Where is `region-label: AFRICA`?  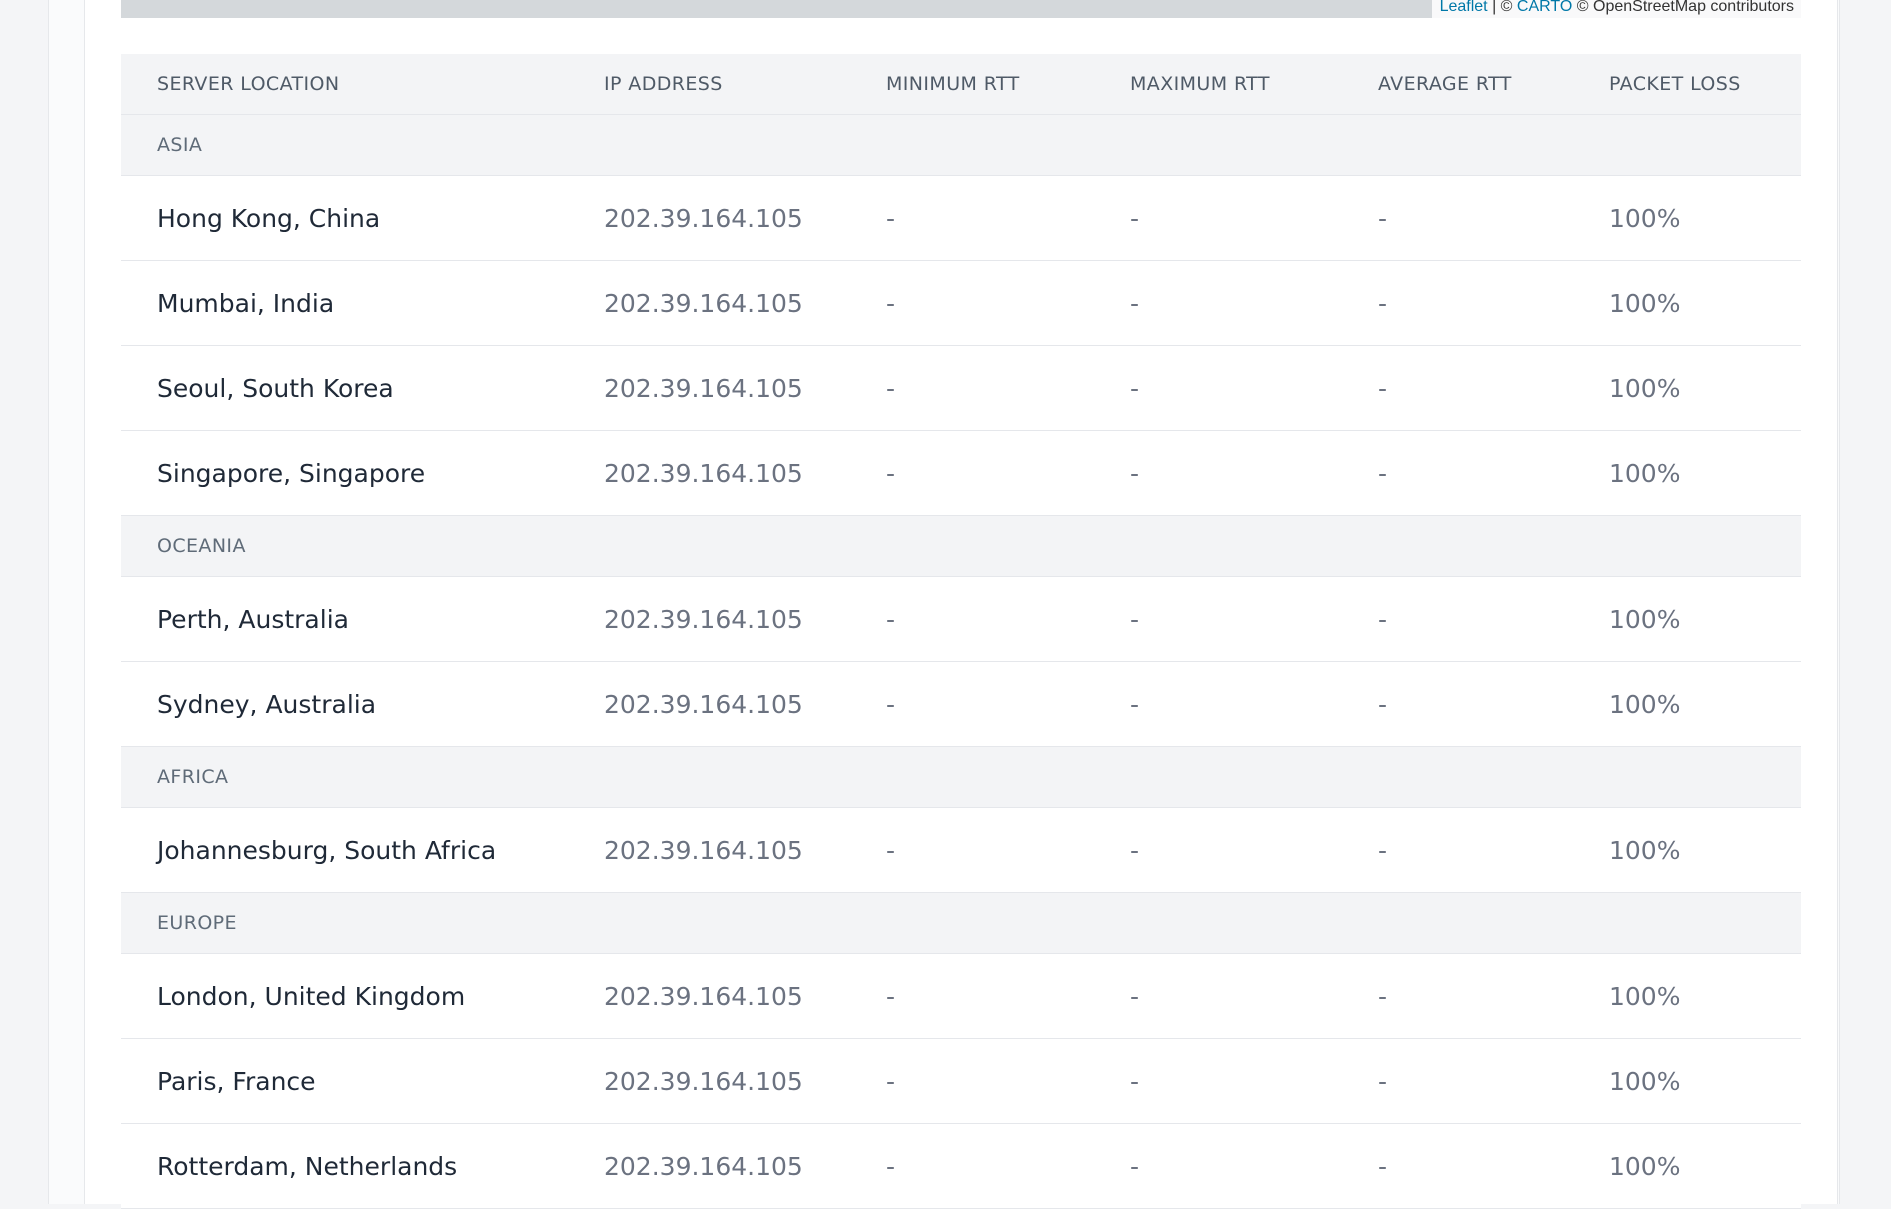
region-label: AFRICA is located at coordinates (961, 777).